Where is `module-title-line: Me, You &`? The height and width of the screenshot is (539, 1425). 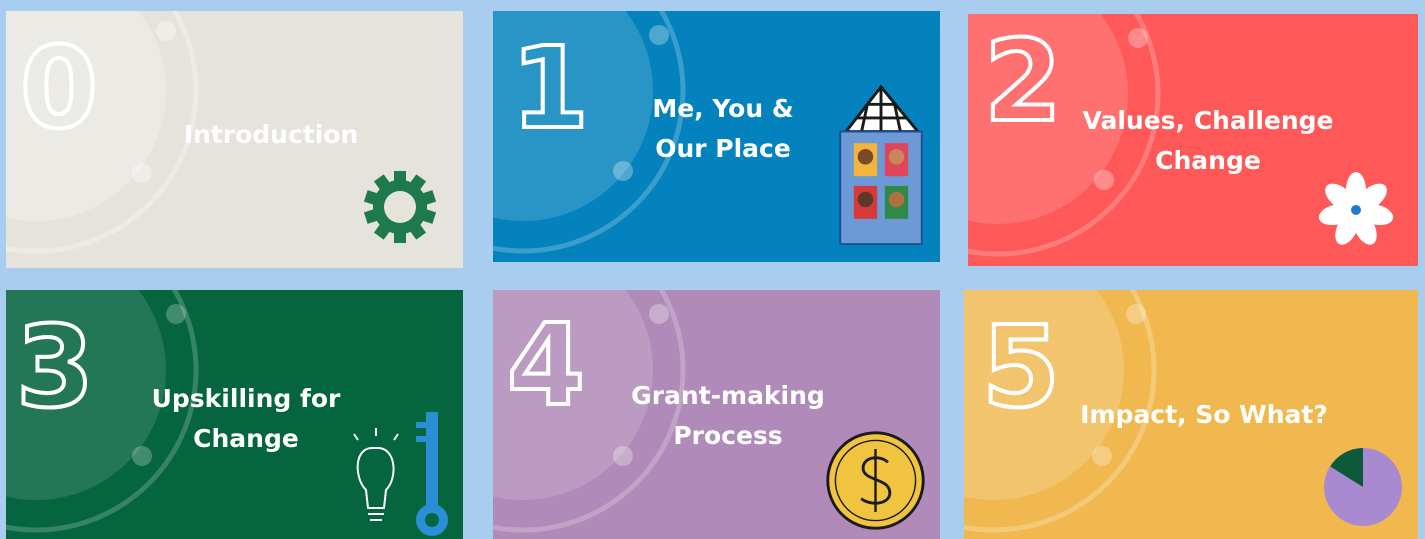
module-title-line: Me, You & is located at coordinates (723, 108).